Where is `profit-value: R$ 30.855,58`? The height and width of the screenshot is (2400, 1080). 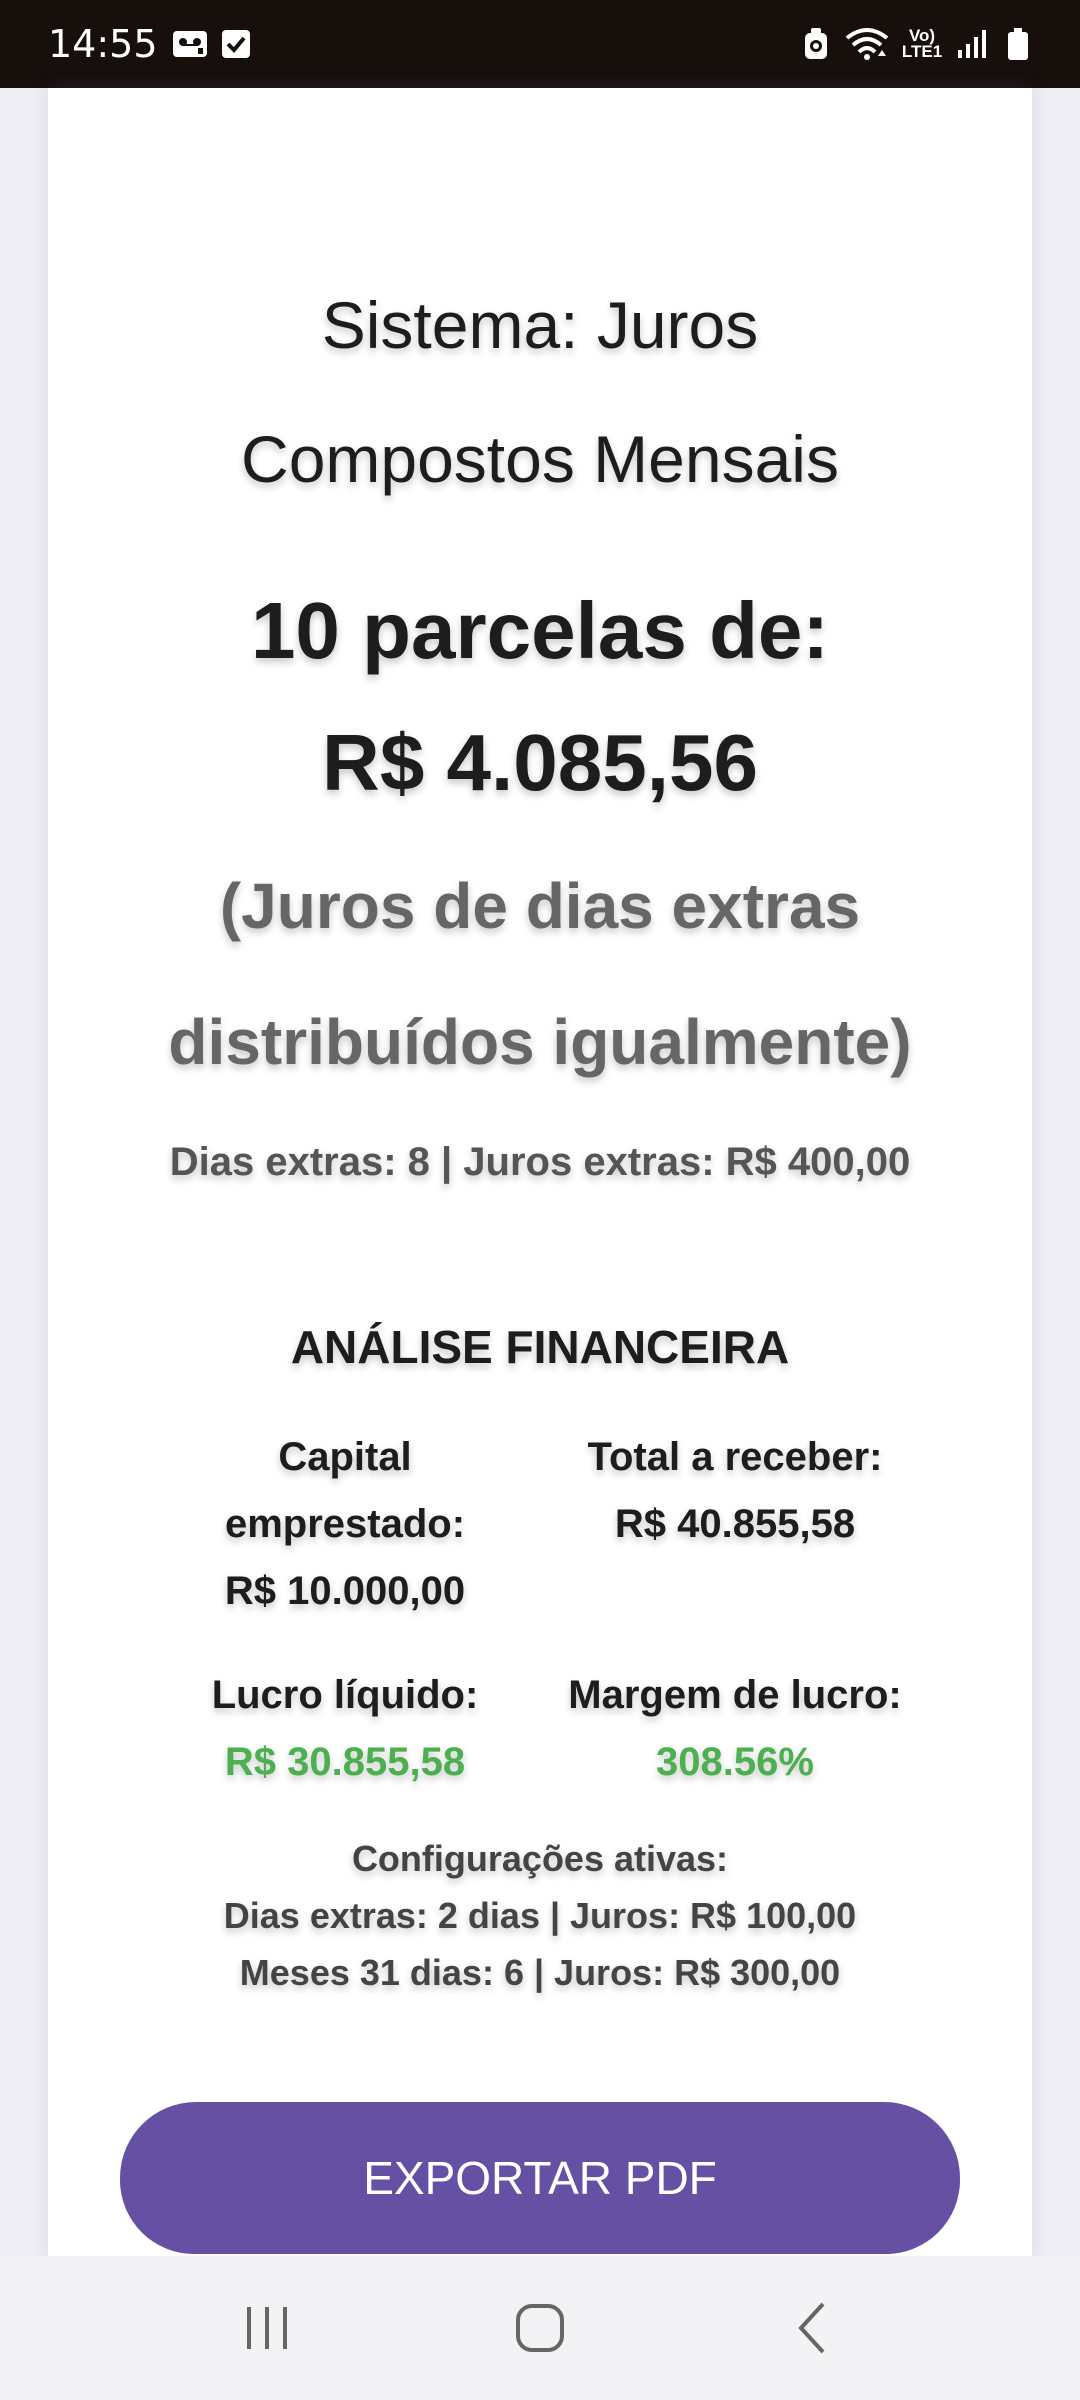
profit-value: R$ 30.855,58 is located at coordinates (345, 1762).